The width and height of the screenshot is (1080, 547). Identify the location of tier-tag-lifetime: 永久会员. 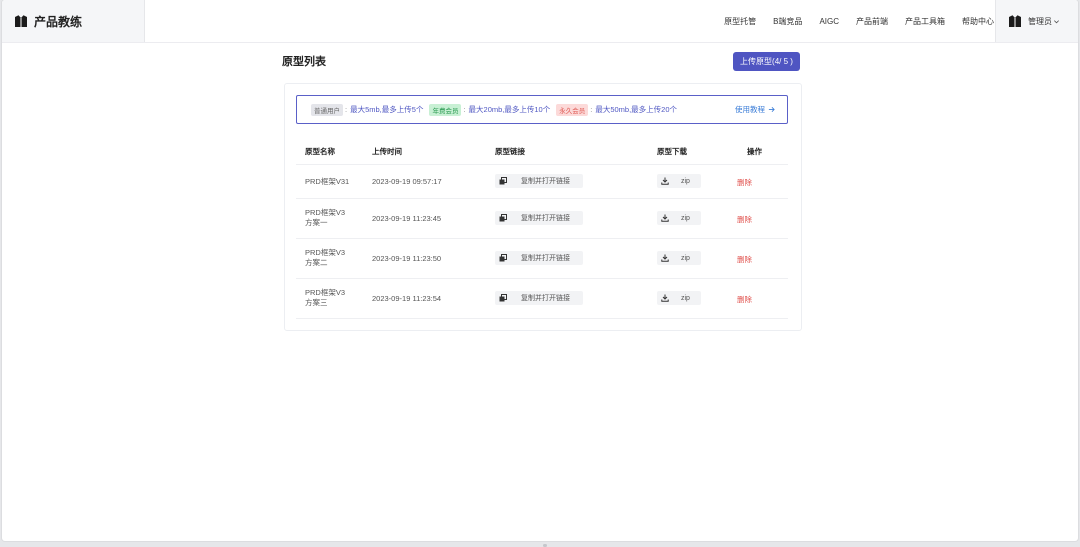
(572, 109).